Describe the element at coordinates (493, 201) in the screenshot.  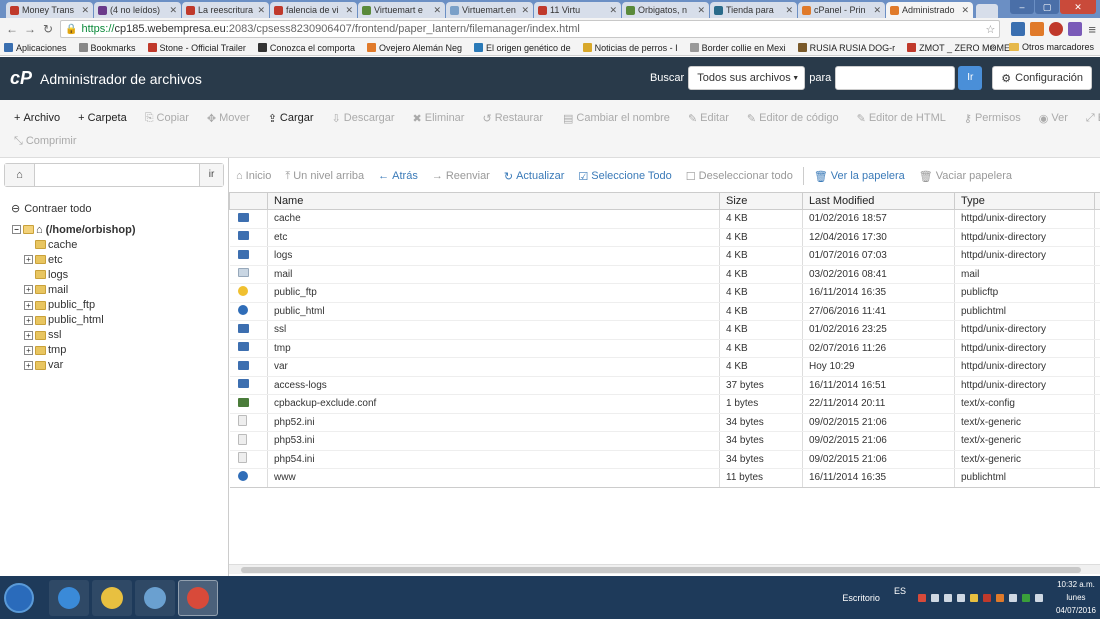
I see `column-header-name: Name` at that location.